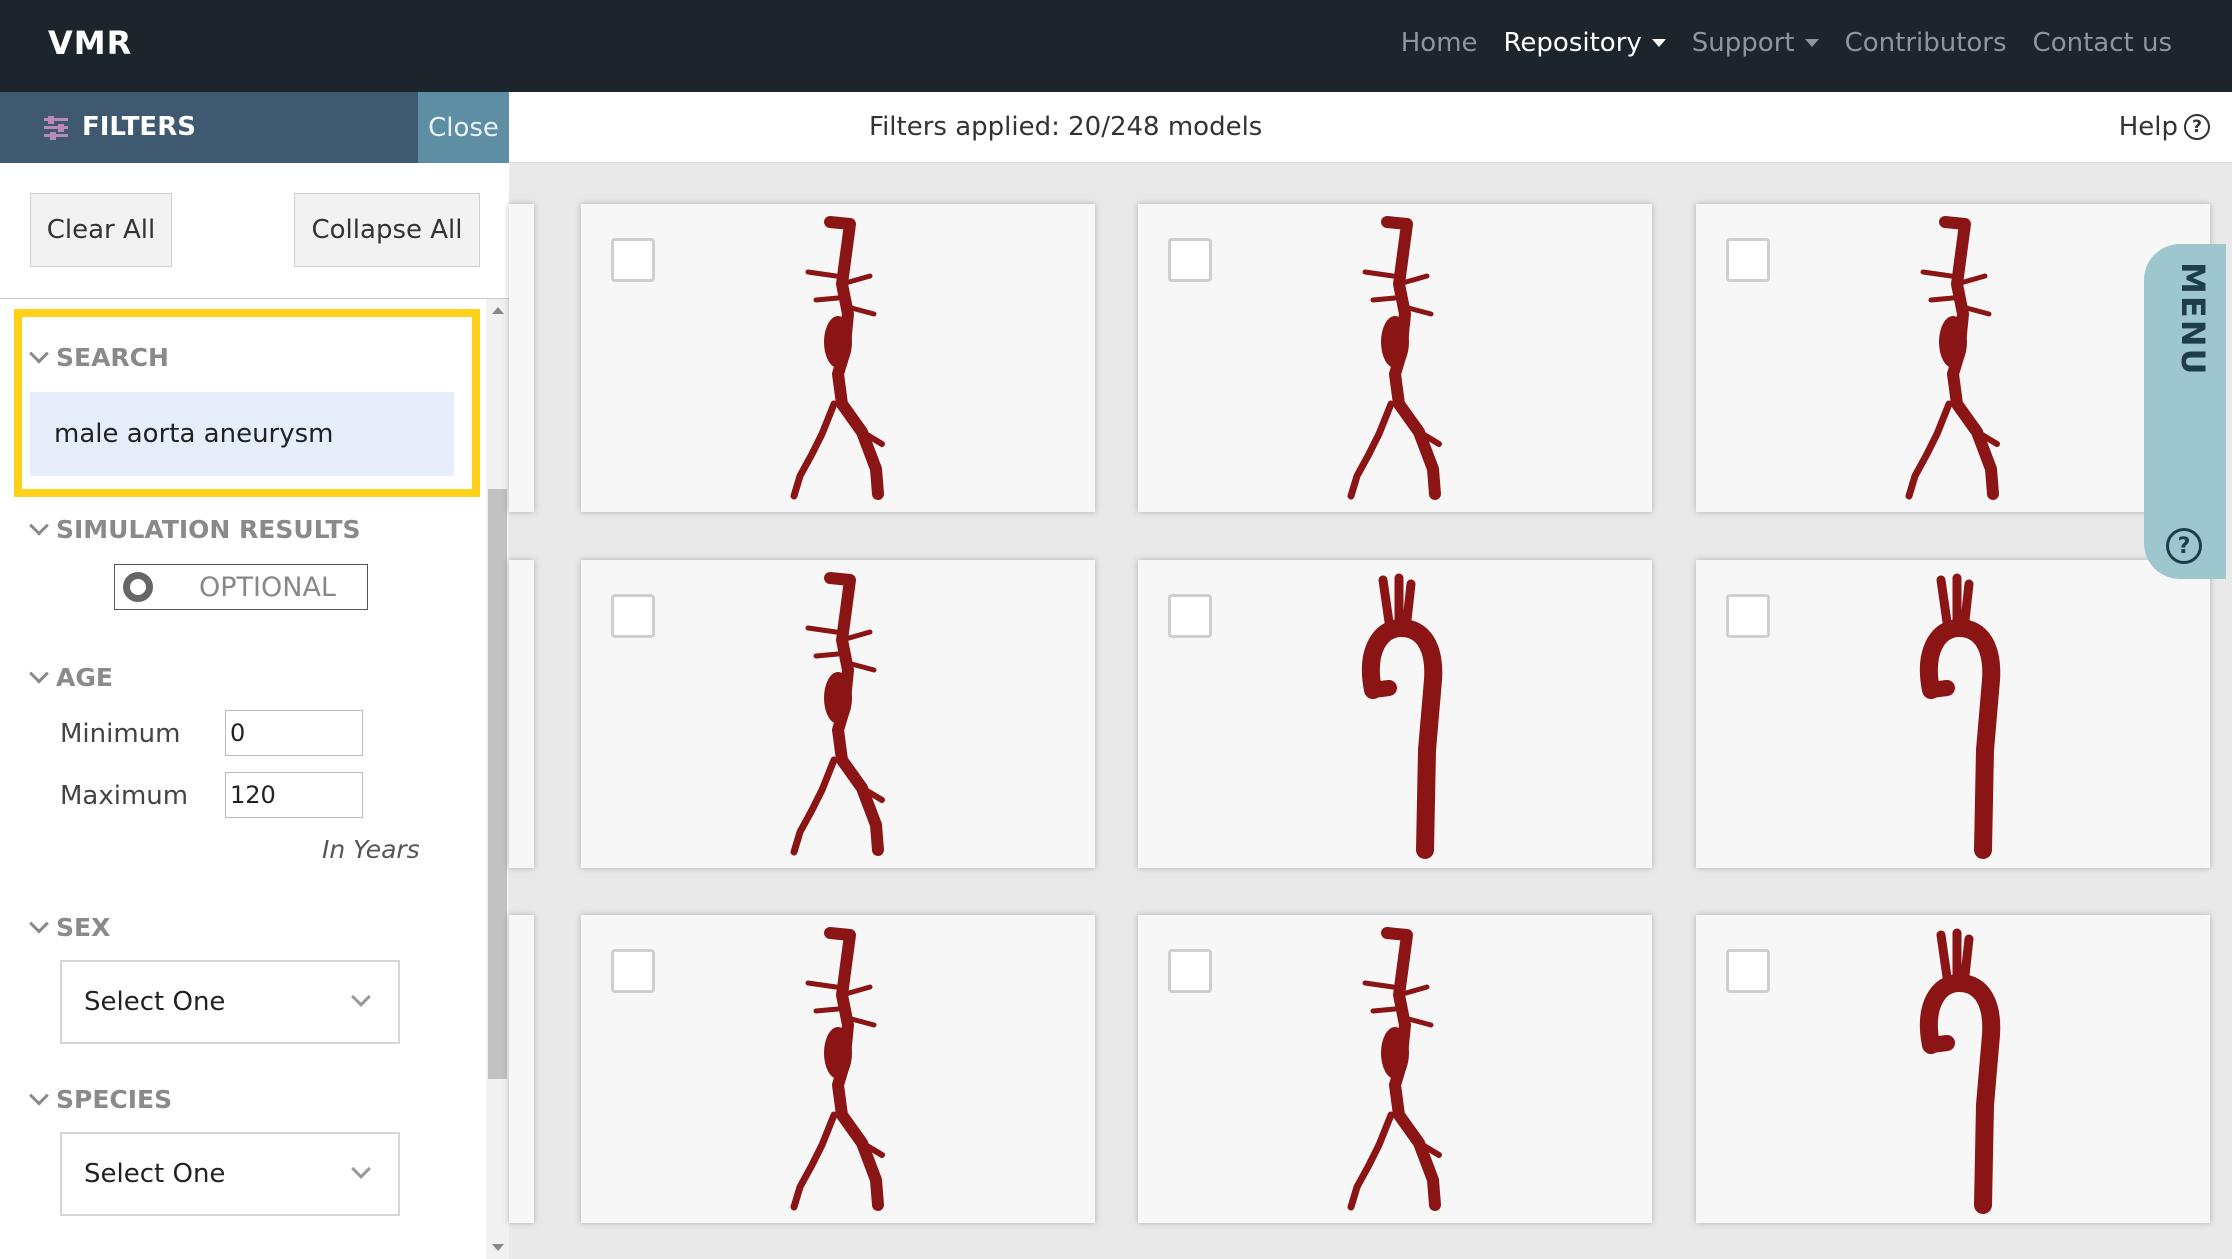  Describe the element at coordinates (463, 127) in the screenshot. I see `close-filters-button: Close` at that location.